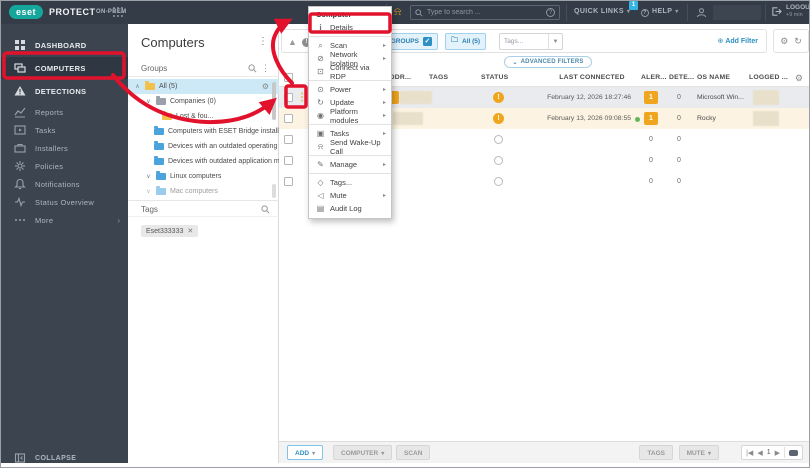 The width and height of the screenshot is (810, 468). I want to click on col-tags: TAGS, so click(438, 77).